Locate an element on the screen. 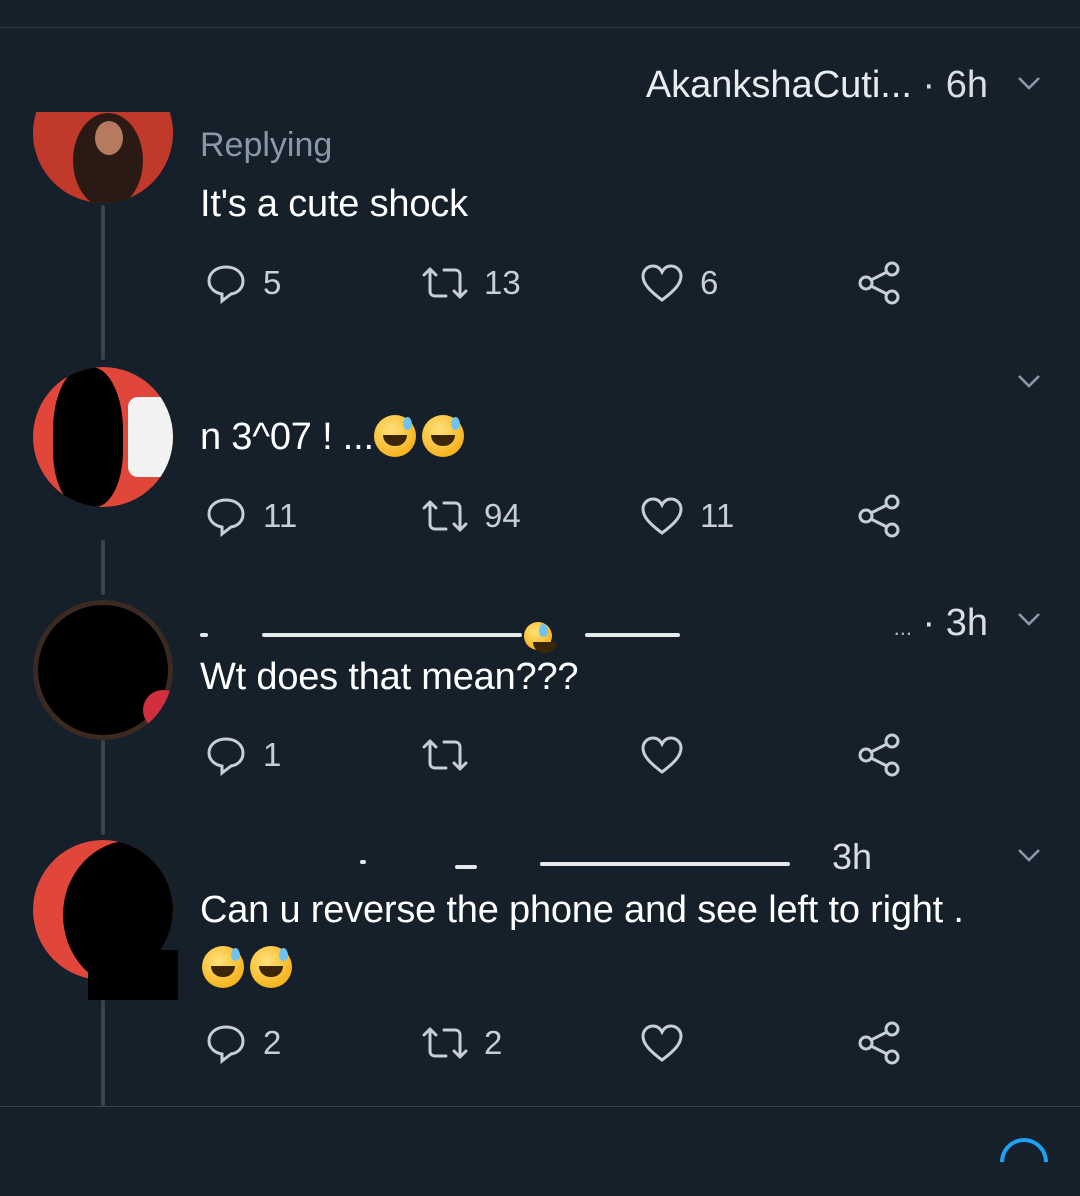  like-count: 11 is located at coordinates (717, 515).